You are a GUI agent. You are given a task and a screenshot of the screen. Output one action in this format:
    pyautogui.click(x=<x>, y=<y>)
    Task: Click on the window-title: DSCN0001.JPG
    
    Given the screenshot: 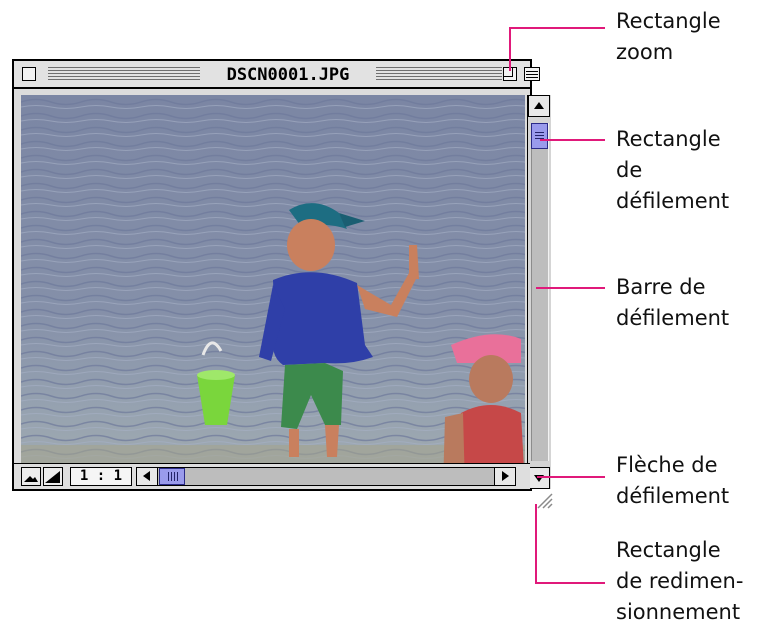 What is the action you would take?
    pyautogui.click(x=288, y=75)
    